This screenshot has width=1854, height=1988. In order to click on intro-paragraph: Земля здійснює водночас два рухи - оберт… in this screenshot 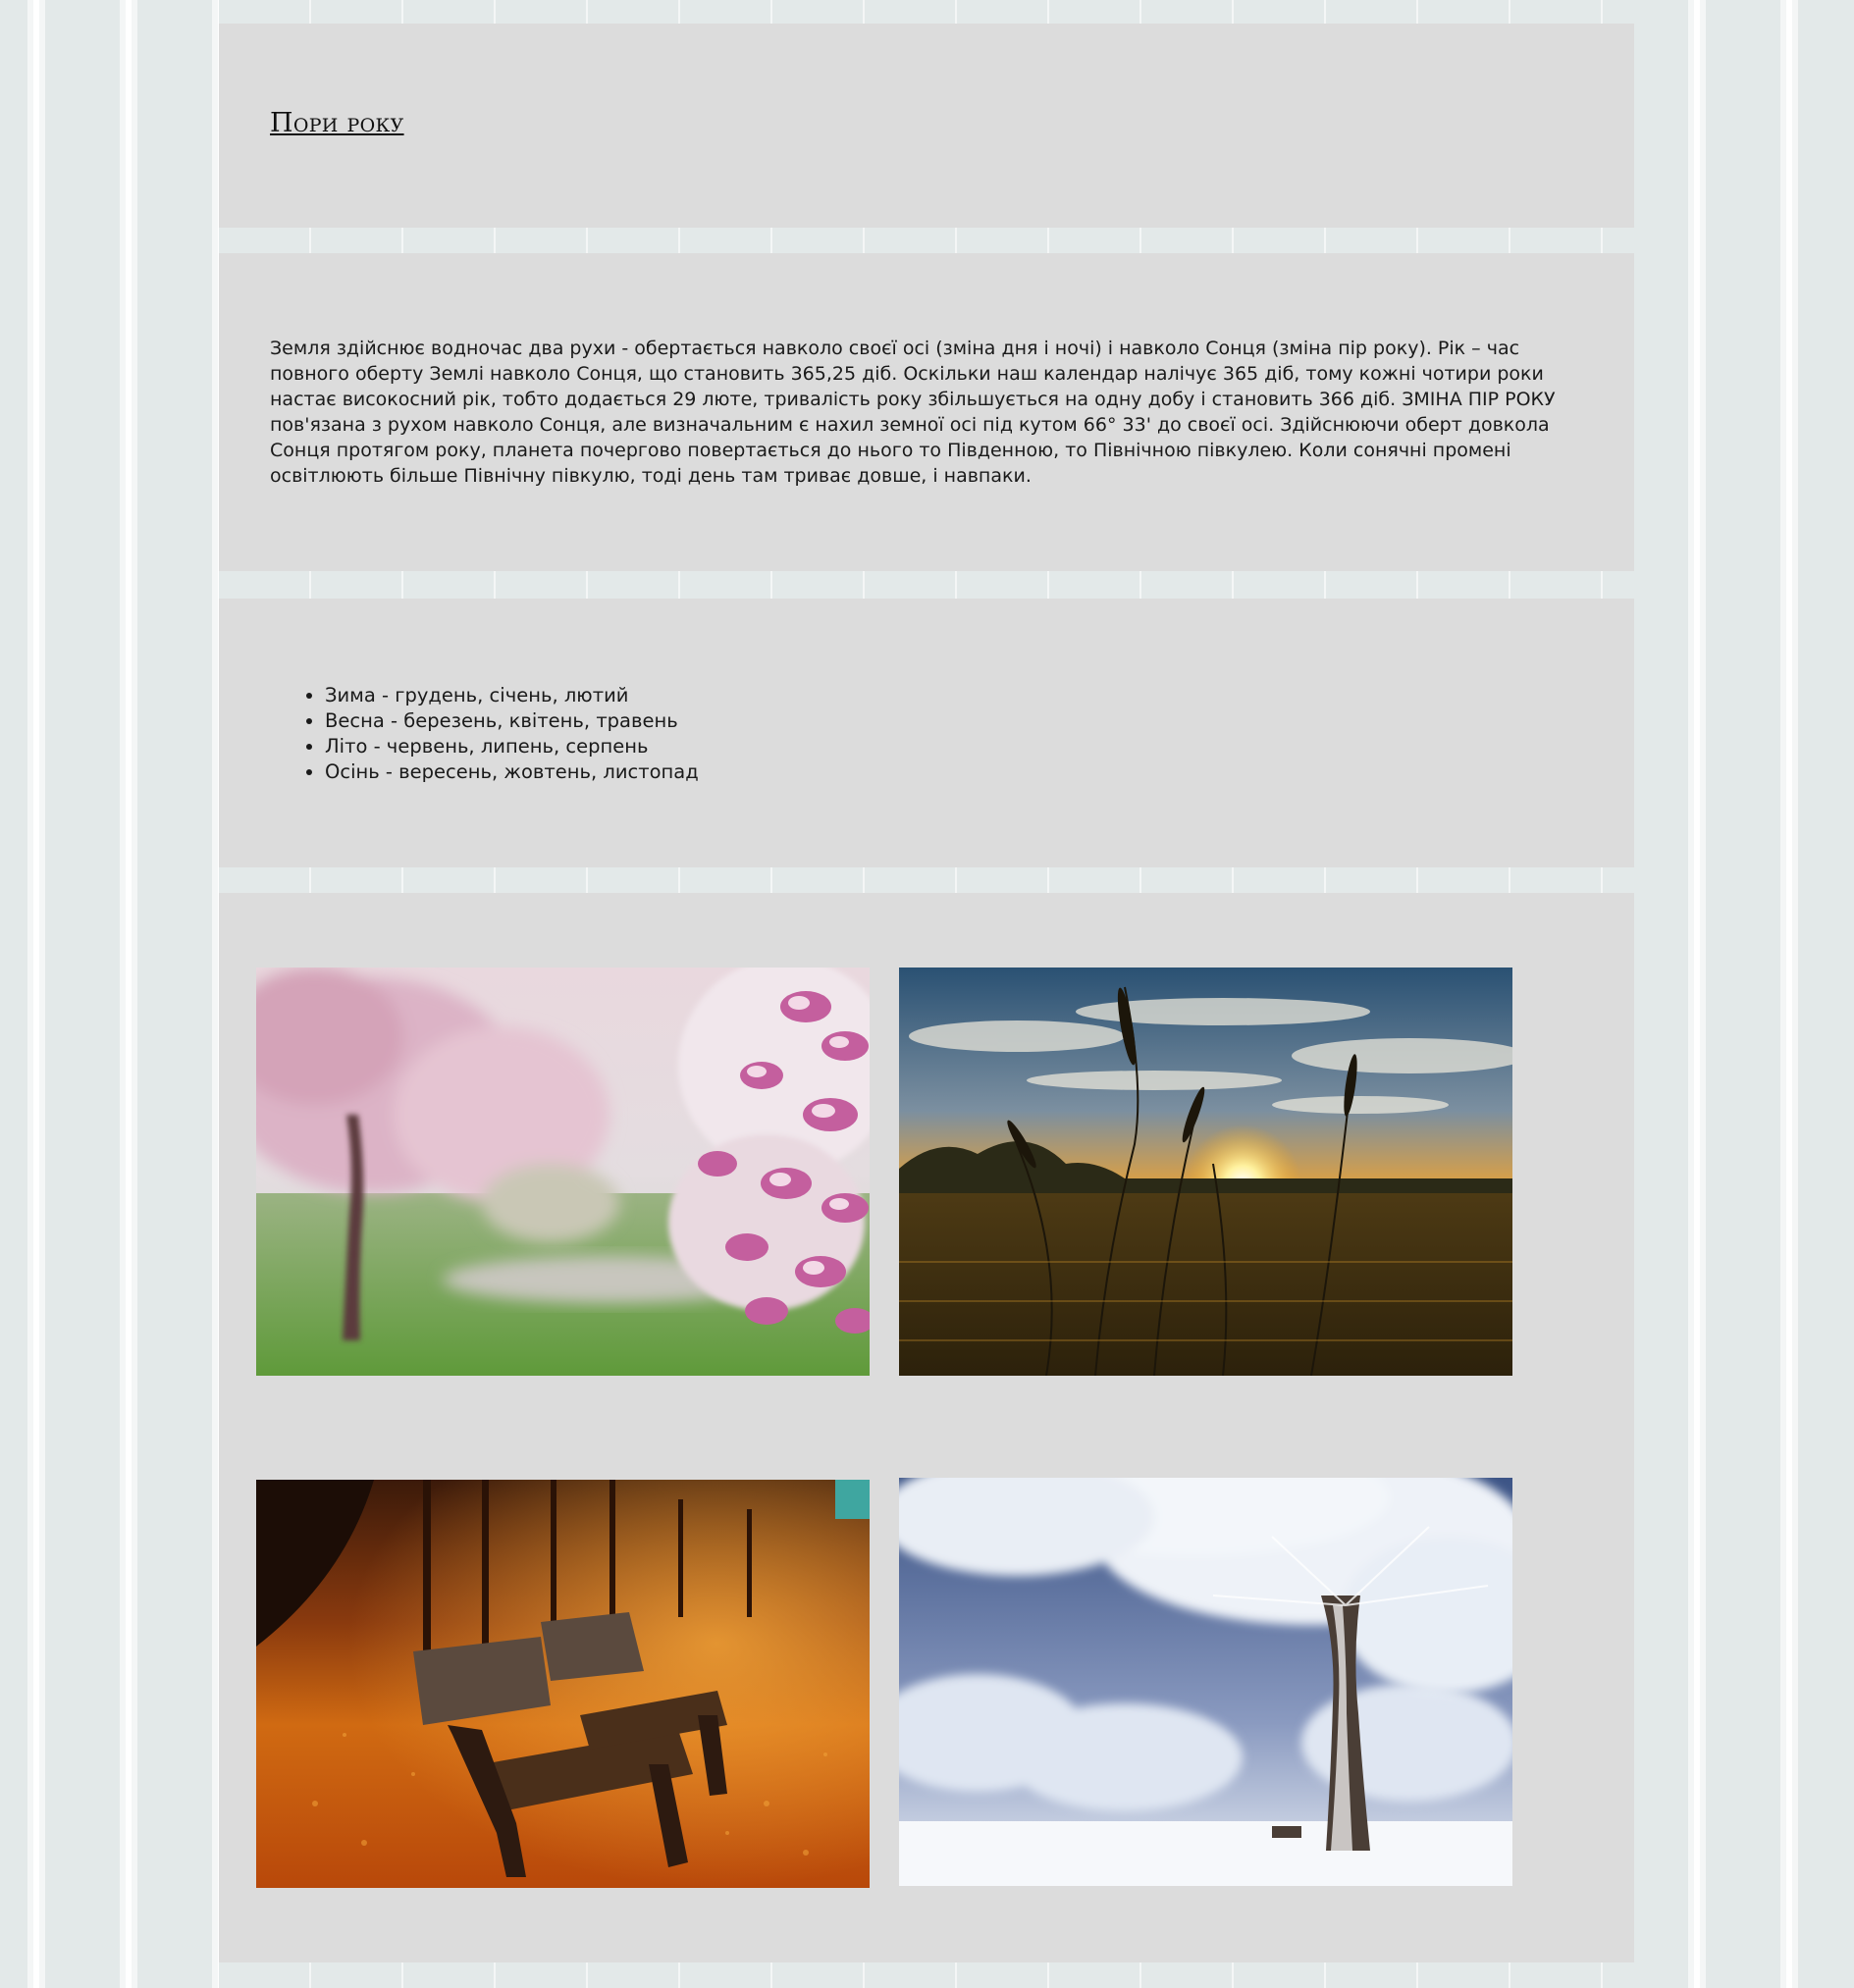, I will do `click(913, 412)`.